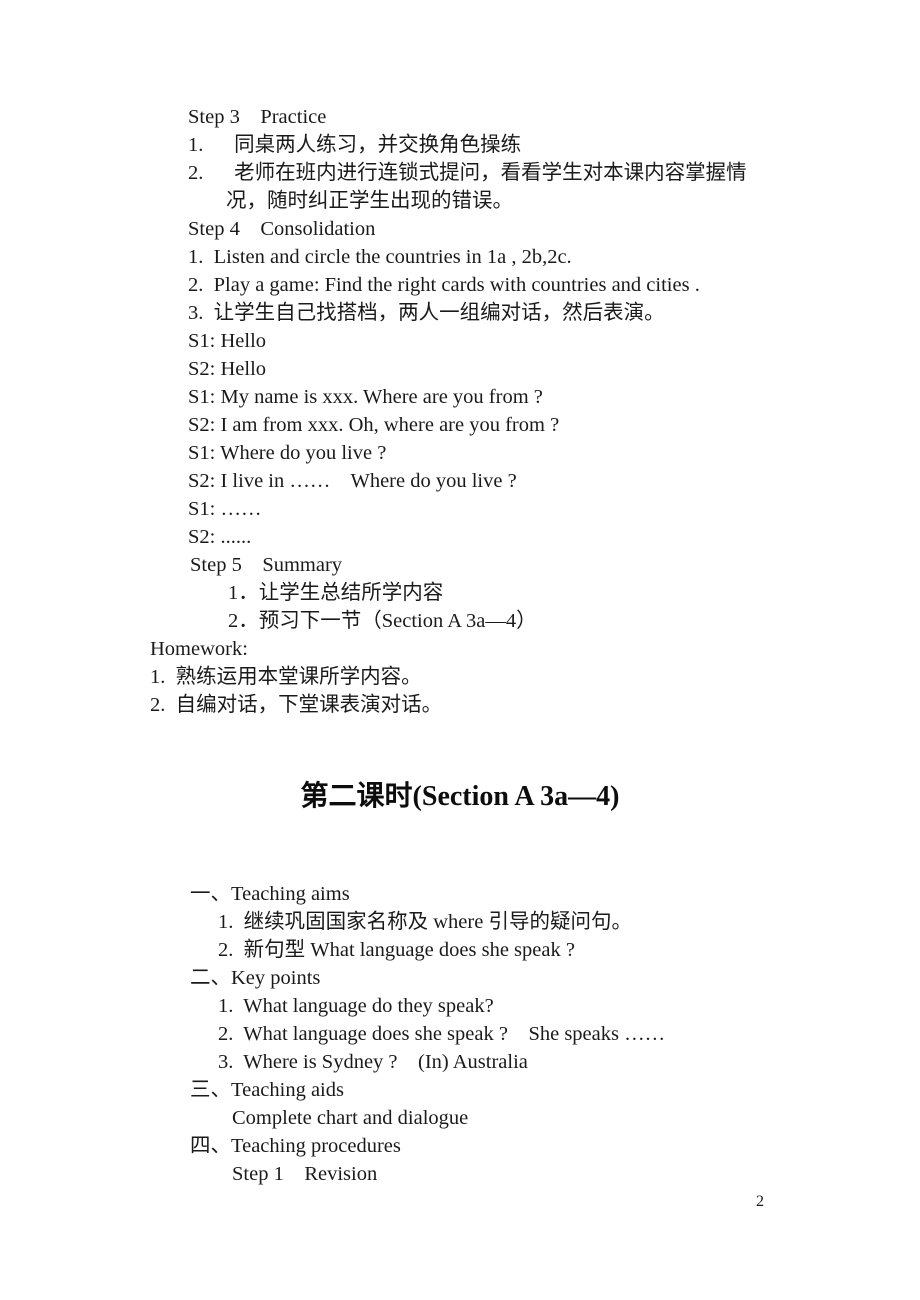 The height and width of the screenshot is (1300, 920). Describe the element at coordinates (425, 922) in the screenshot. I see `teaching-aims-item-1: 1. 继续巩固国家名称及 where 引导的疑问句。` at that location.